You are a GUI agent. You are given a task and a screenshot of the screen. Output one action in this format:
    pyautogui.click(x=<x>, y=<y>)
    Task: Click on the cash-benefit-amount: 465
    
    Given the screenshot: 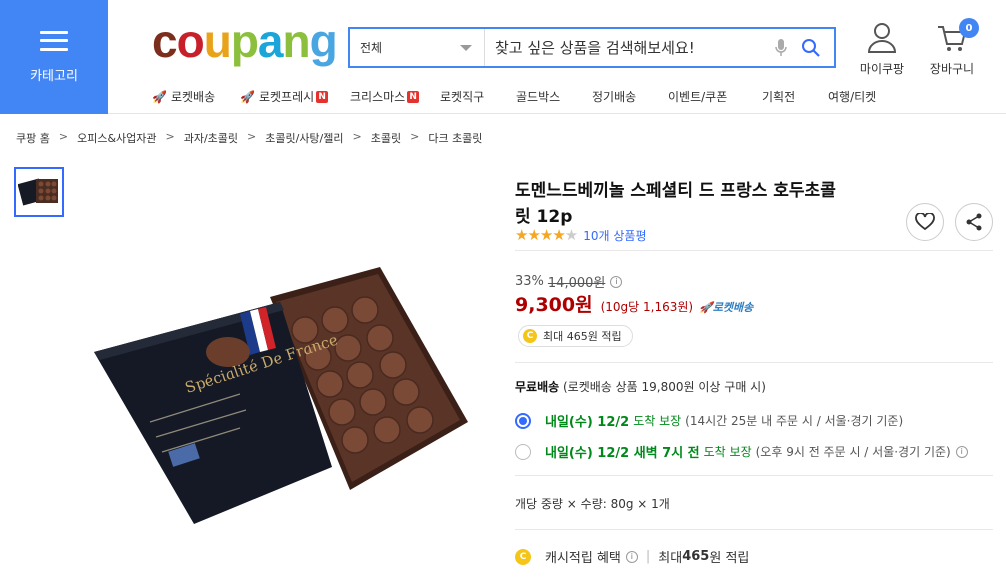 What is the action you would take?
    pyautogui.click(x=696, y=556)
    